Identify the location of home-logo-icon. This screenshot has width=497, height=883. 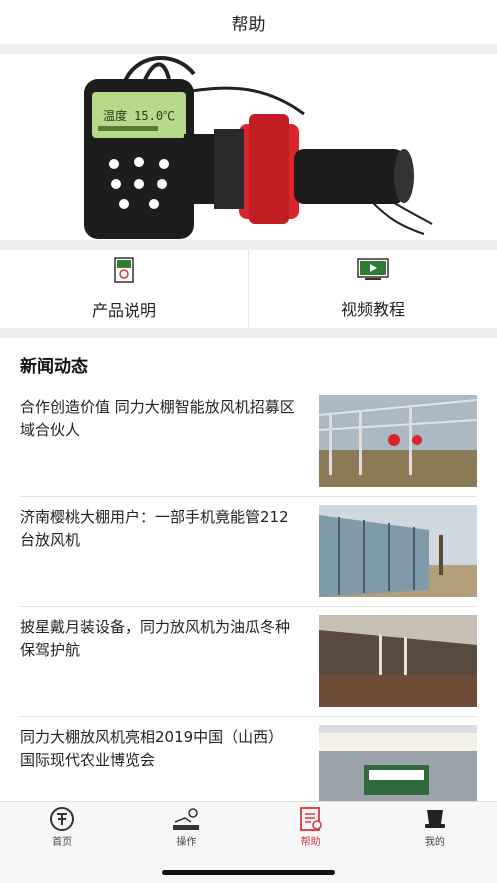
(62, 819).